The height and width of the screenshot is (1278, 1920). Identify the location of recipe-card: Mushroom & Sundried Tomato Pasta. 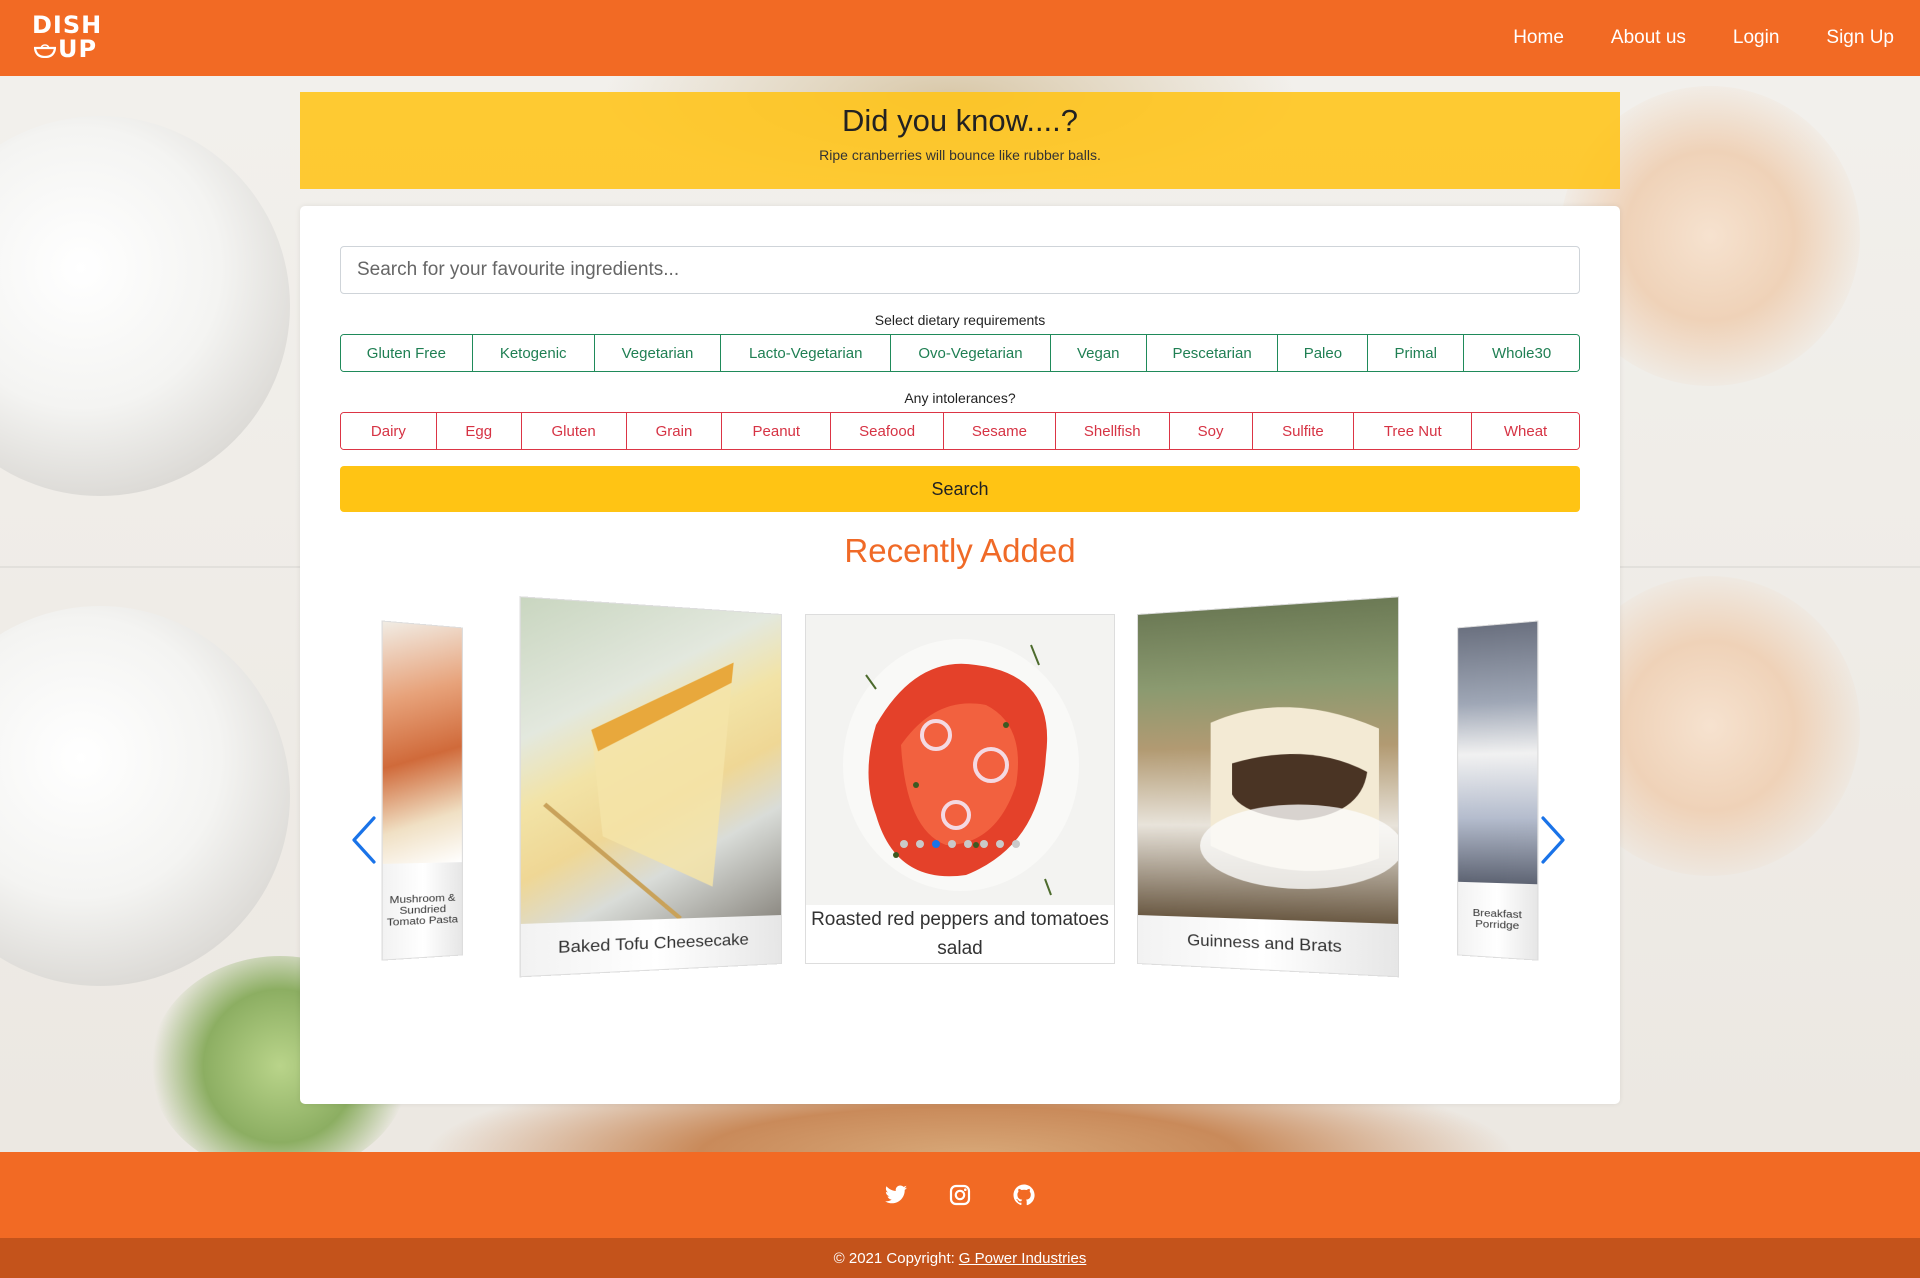
(422, 790).